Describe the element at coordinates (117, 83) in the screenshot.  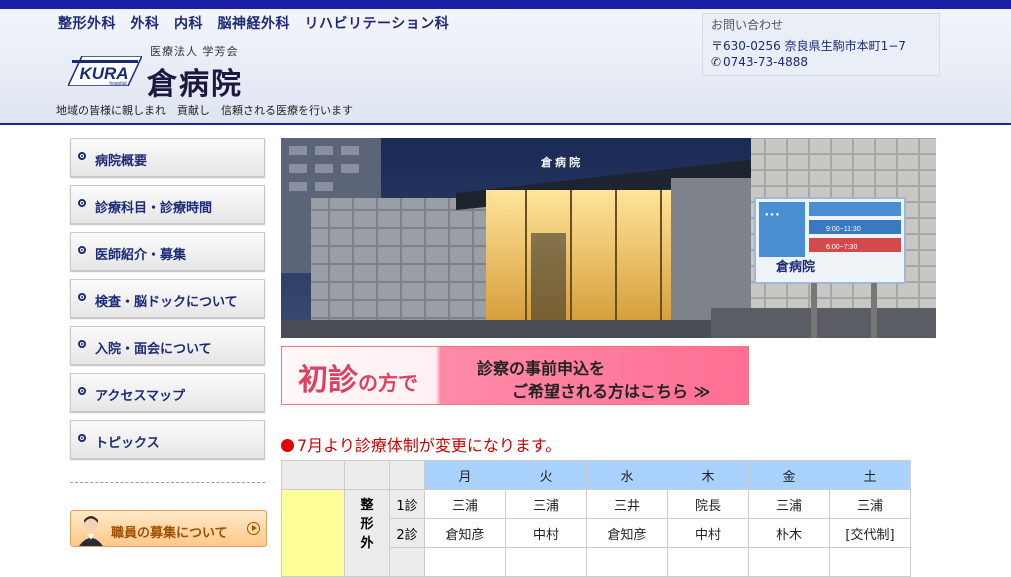
I see `logo-sub: hospital` at that location.